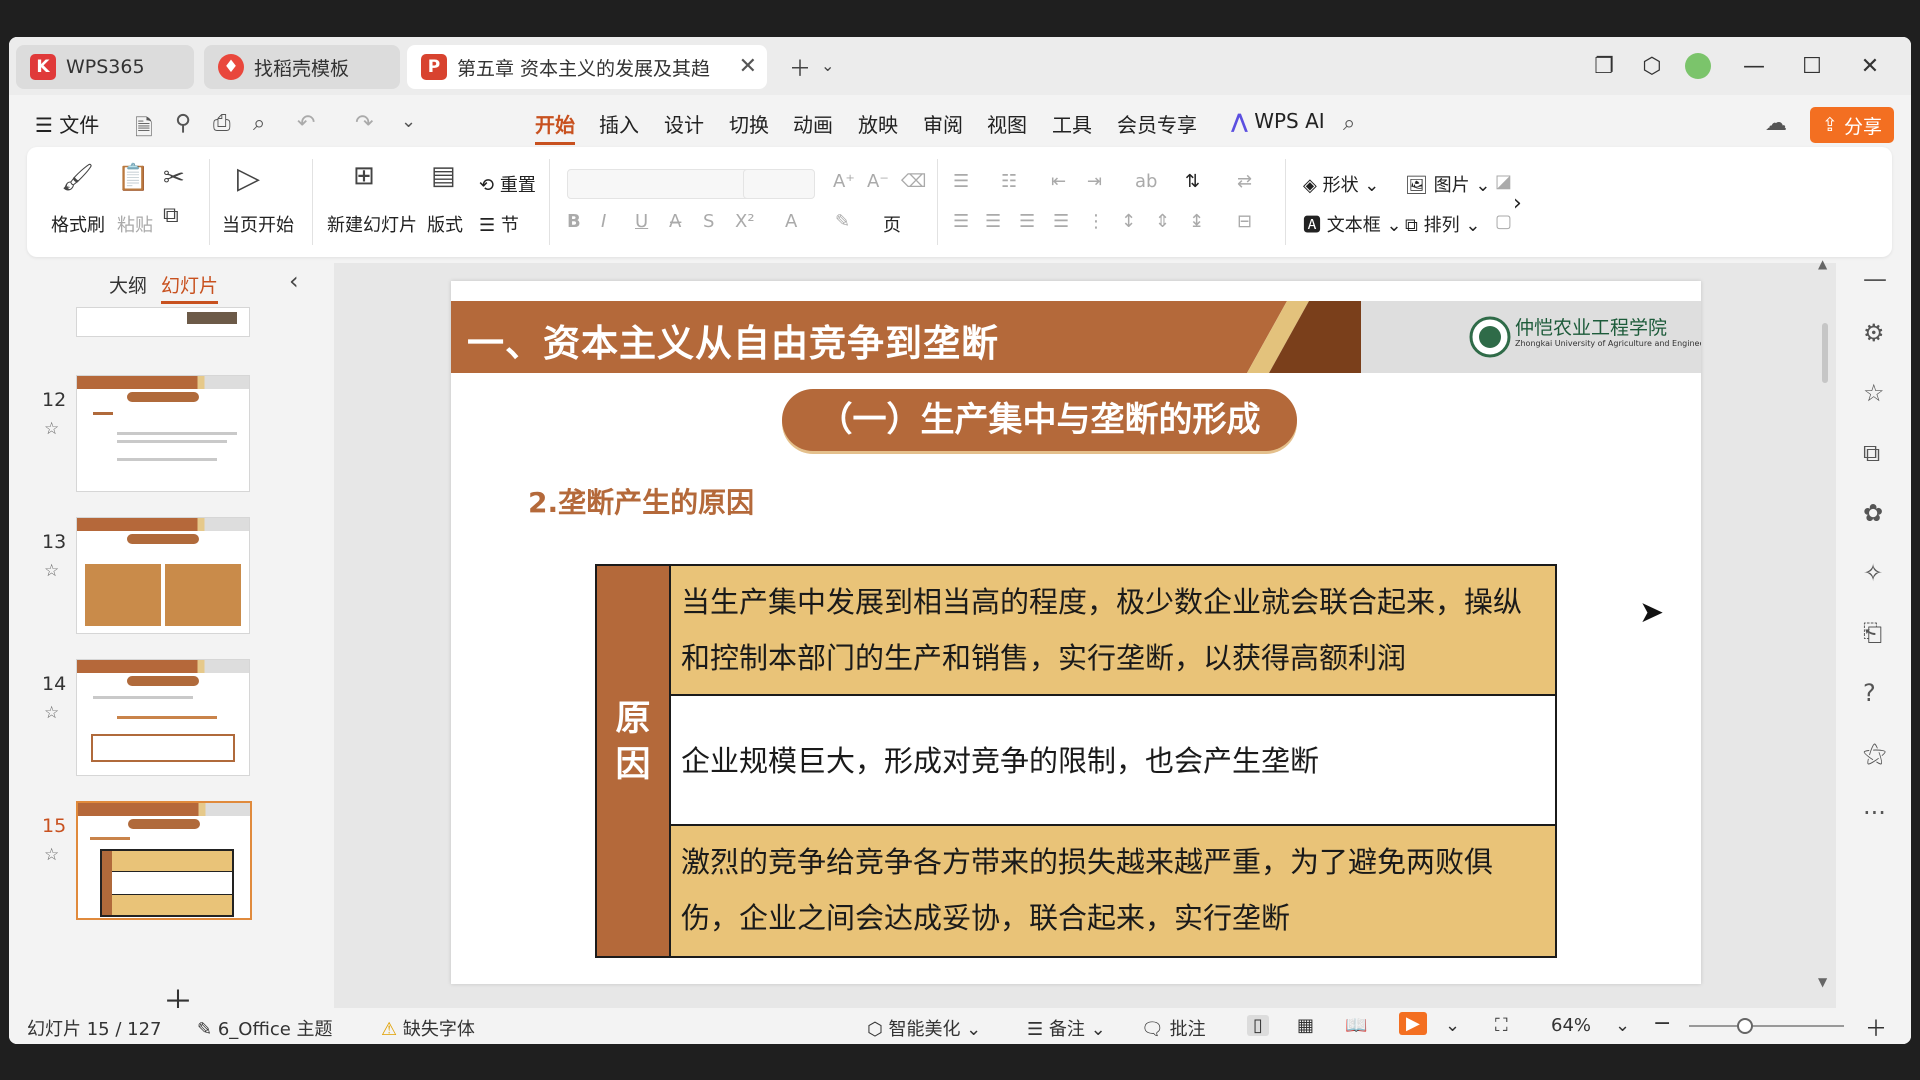  What do you see at coordinates (800, 67) in the screenshot?
I see `new-tab-icon: ＋` at bounding box center [800, 67].